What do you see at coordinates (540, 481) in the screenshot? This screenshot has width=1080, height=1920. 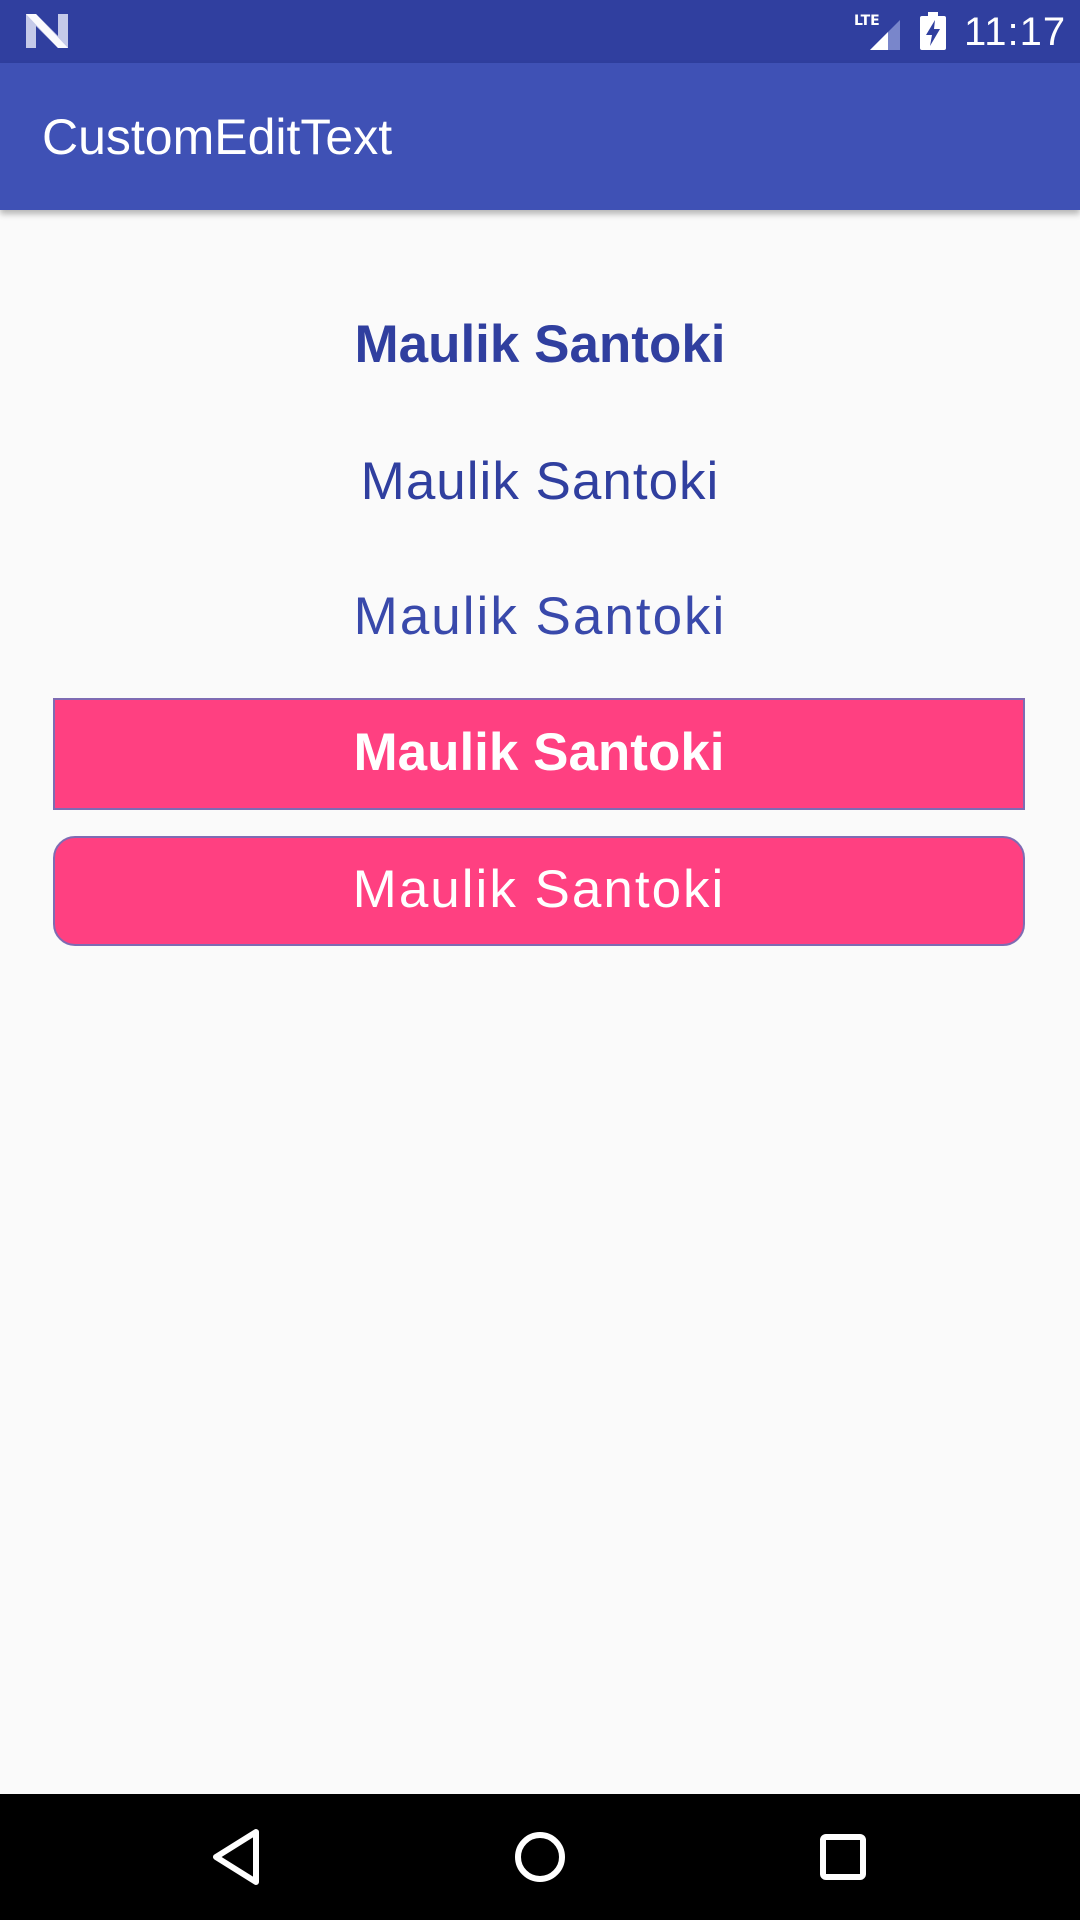 I see `text-regular: Maulik Santoki` at bounding box center [540, 481].